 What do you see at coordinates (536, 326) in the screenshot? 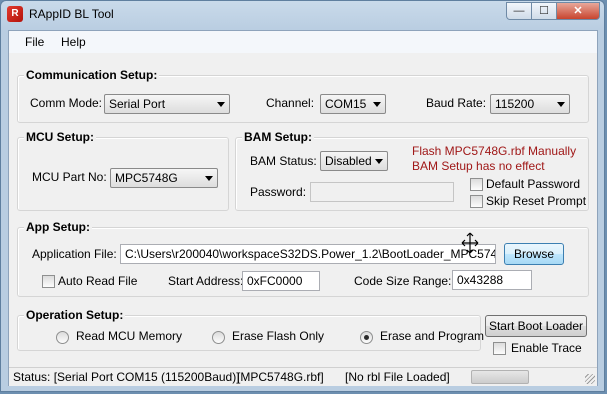
I see `start-boot-loader-button: Start Boot Loader` at bounding box center [536, 326].